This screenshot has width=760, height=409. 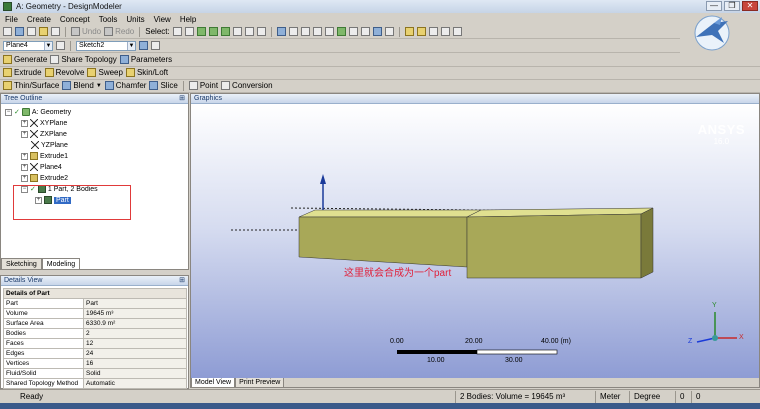 What do you see at coordinates (21, 263) in the screenshot?
I see `tab-sketching: Sketching` at bounding box center [21, 263].